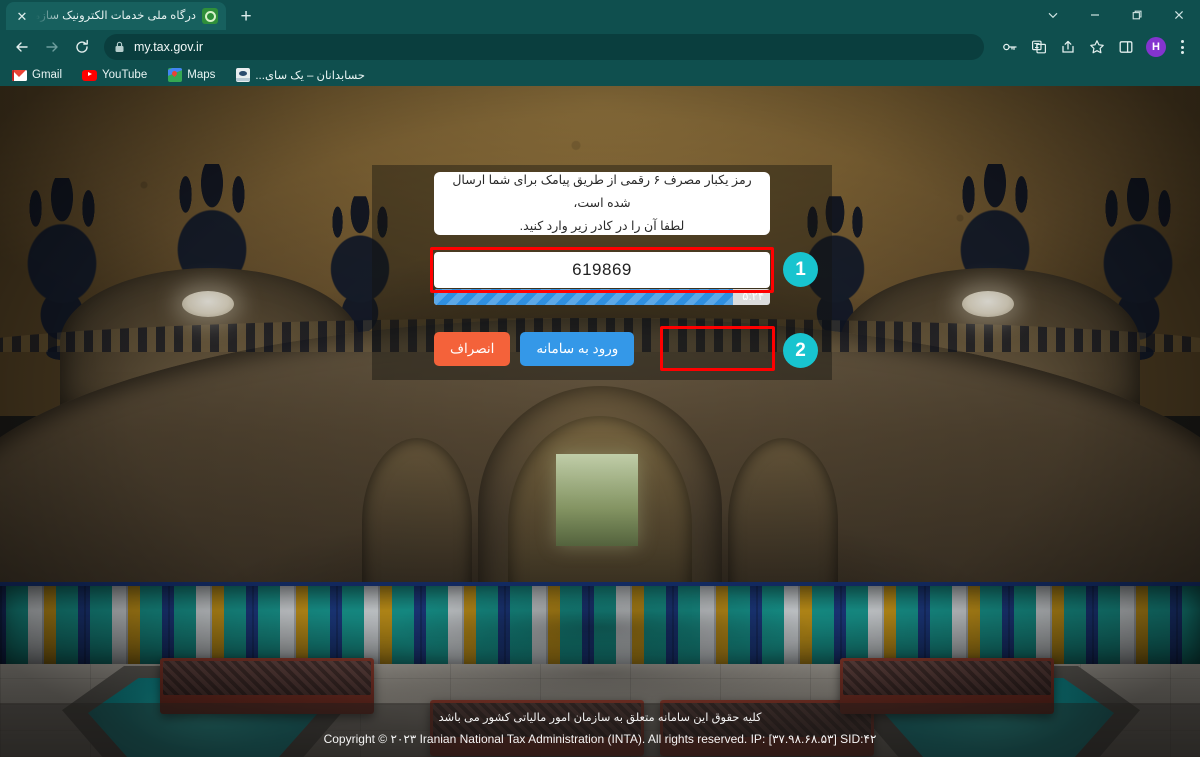 The image size is (1200, 757). What do you see at coordinates (1053, 15) in the screenshot?
I see `tab-search-chevron-down-icon` at bounding box center [1053, 15].